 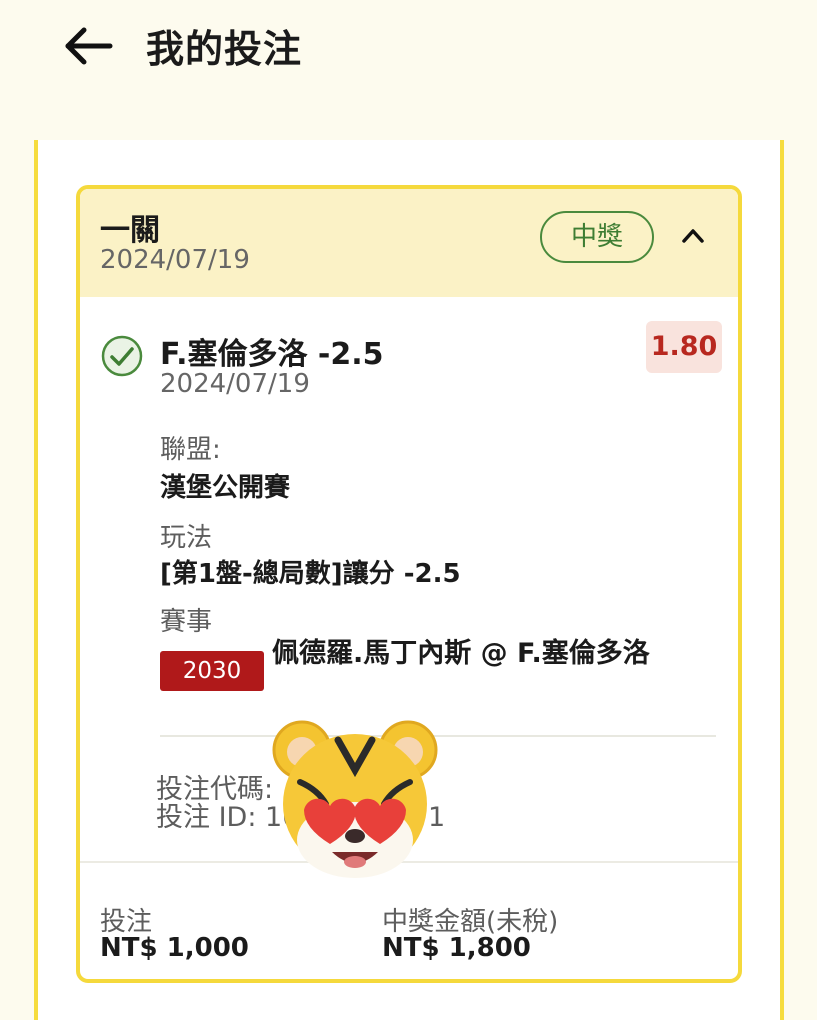 I want to click on collapse-button, so click(x=693, y=236).